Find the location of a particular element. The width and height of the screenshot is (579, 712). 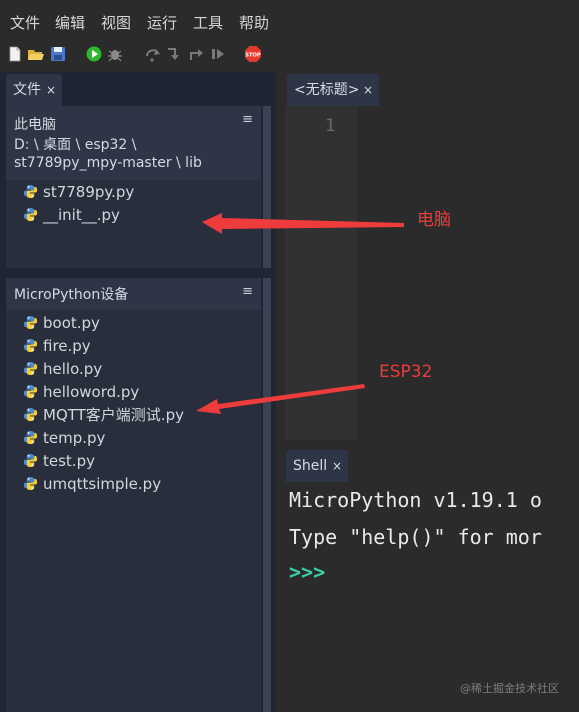

list-item: fire.py is located at coordinates (57, 346).